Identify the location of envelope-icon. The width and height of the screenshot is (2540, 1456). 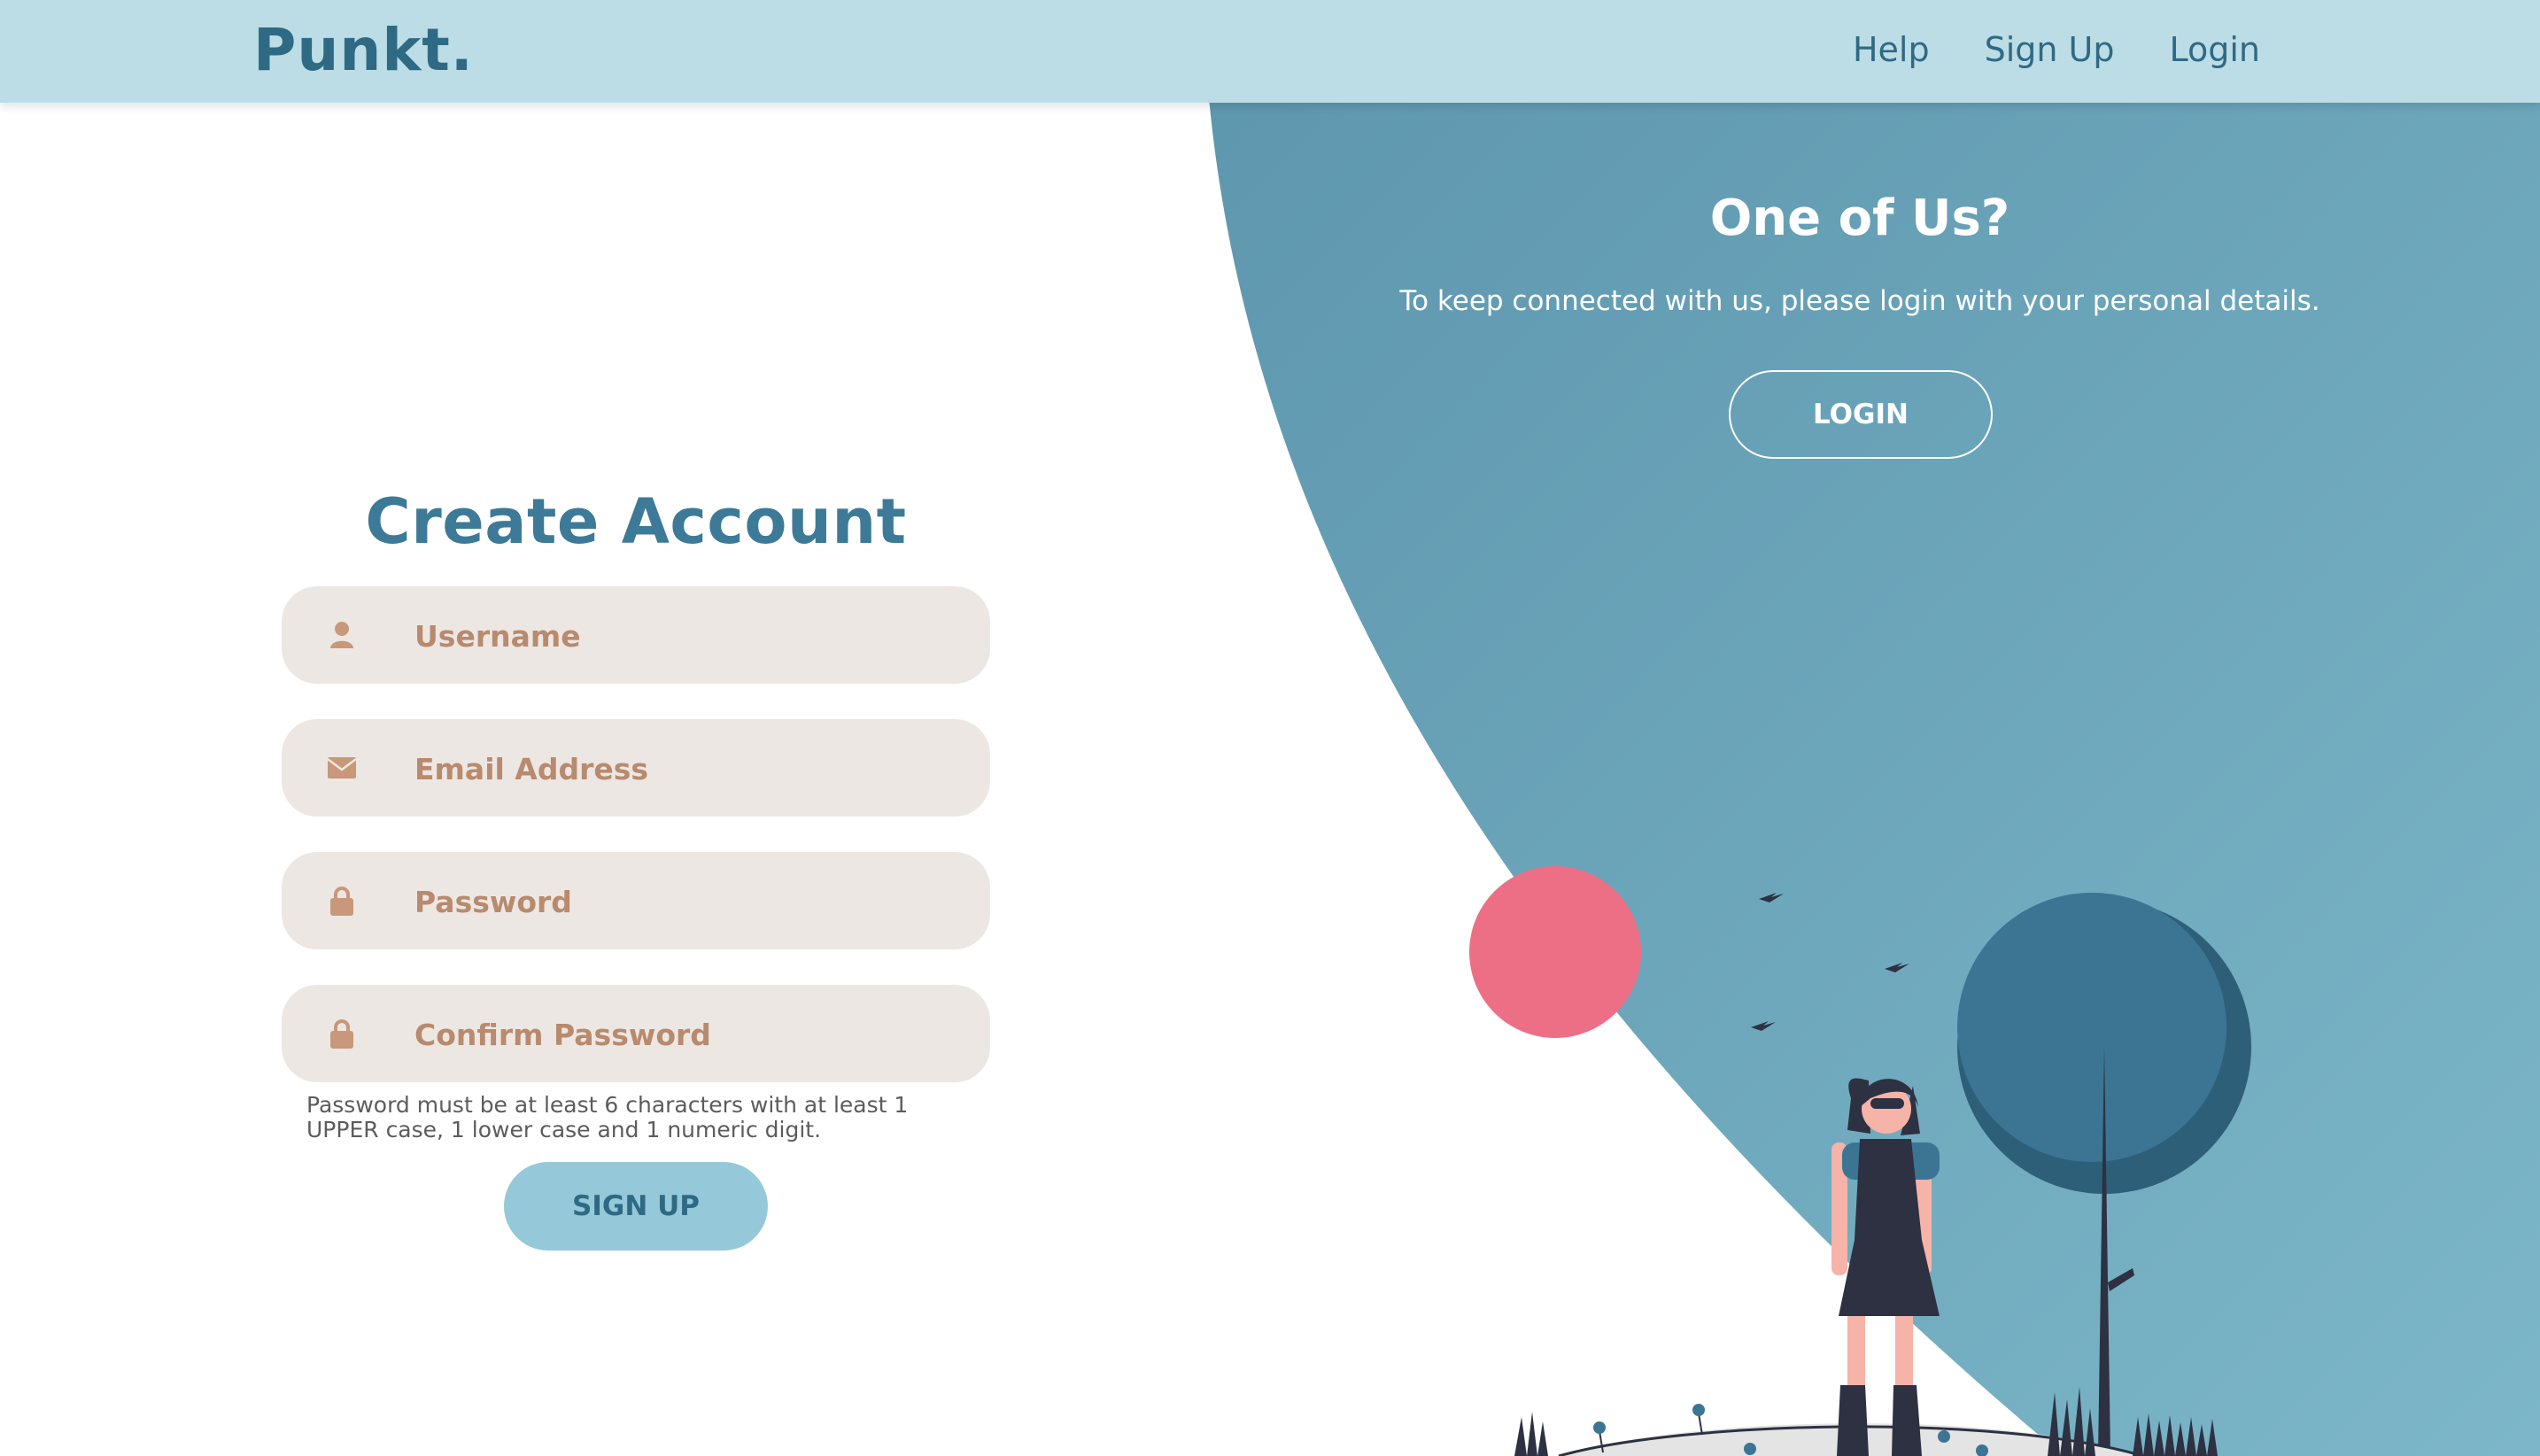
(342, 768).